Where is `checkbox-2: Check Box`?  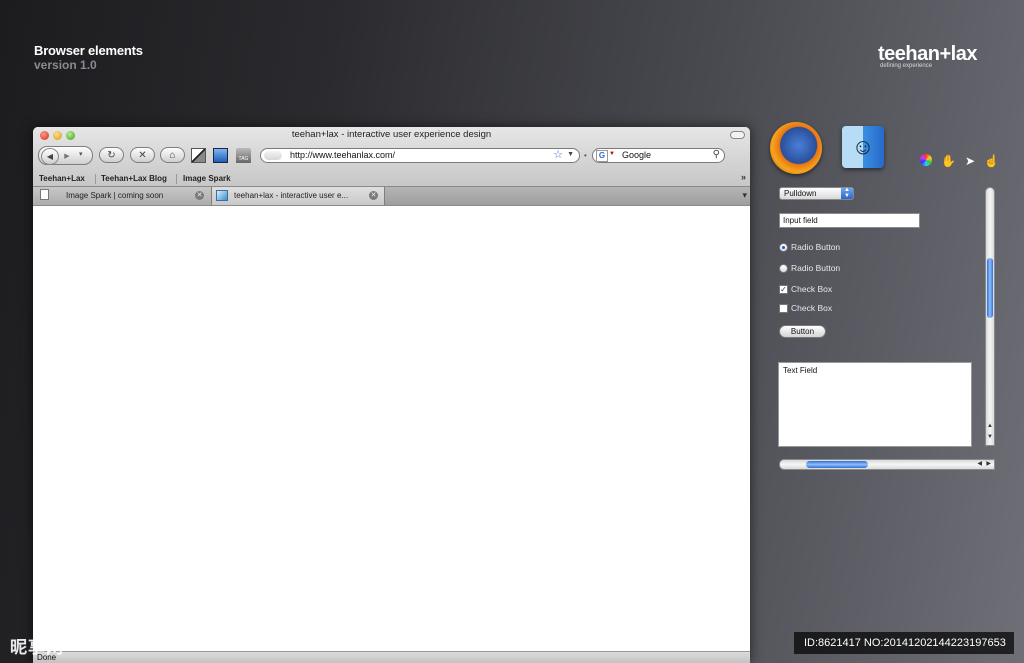
checkbox-2: Check Box is located at coordinates (805, 308).